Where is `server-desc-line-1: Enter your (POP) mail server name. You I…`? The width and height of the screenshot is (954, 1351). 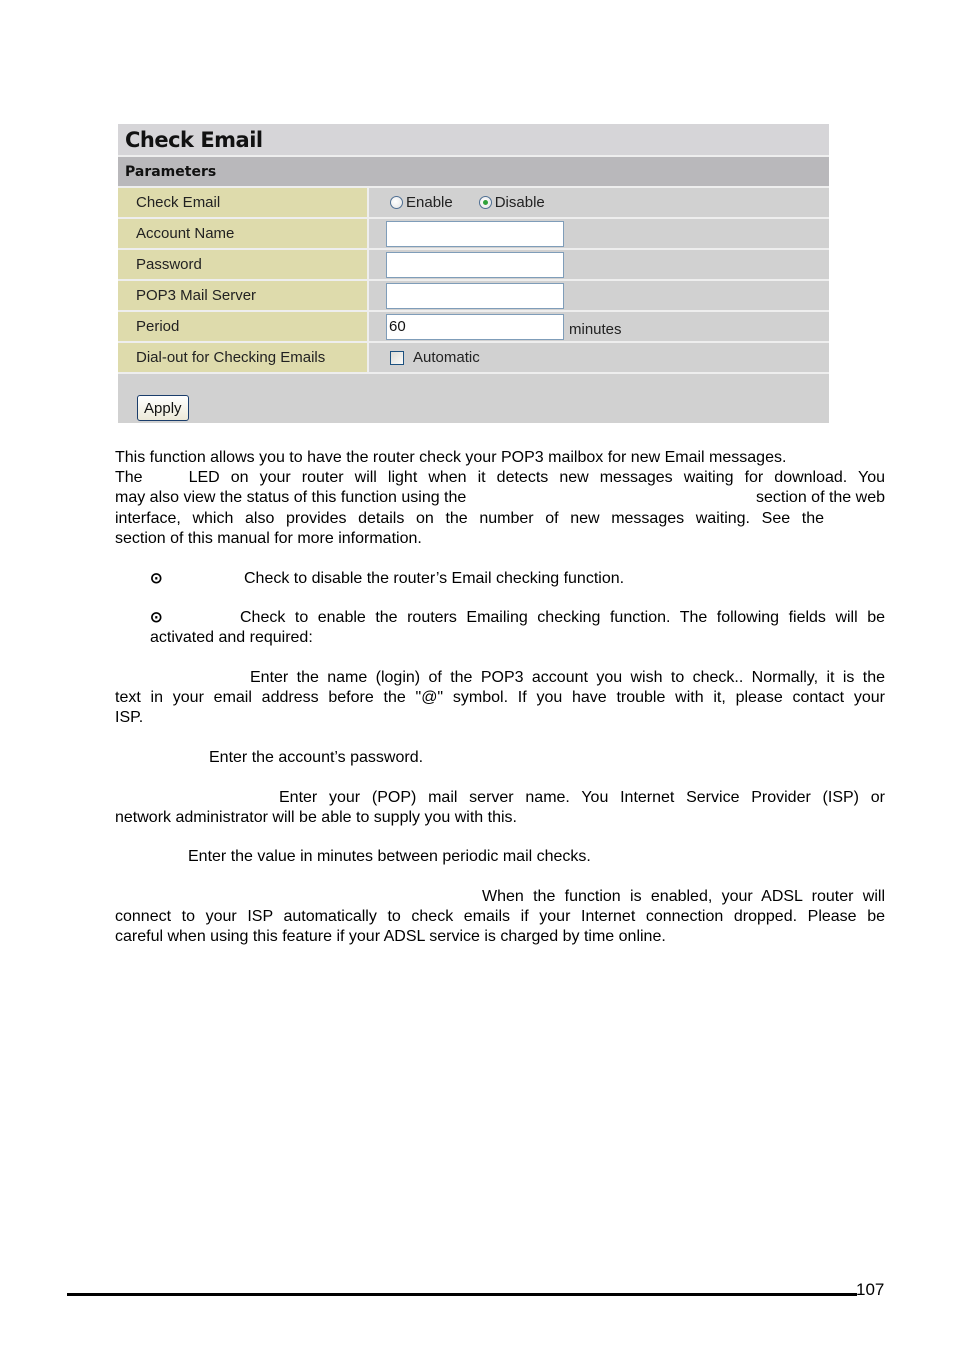
server-desc-line-1: Enter your (POP) mail server name. You I… is located at coordinates (582, 797).